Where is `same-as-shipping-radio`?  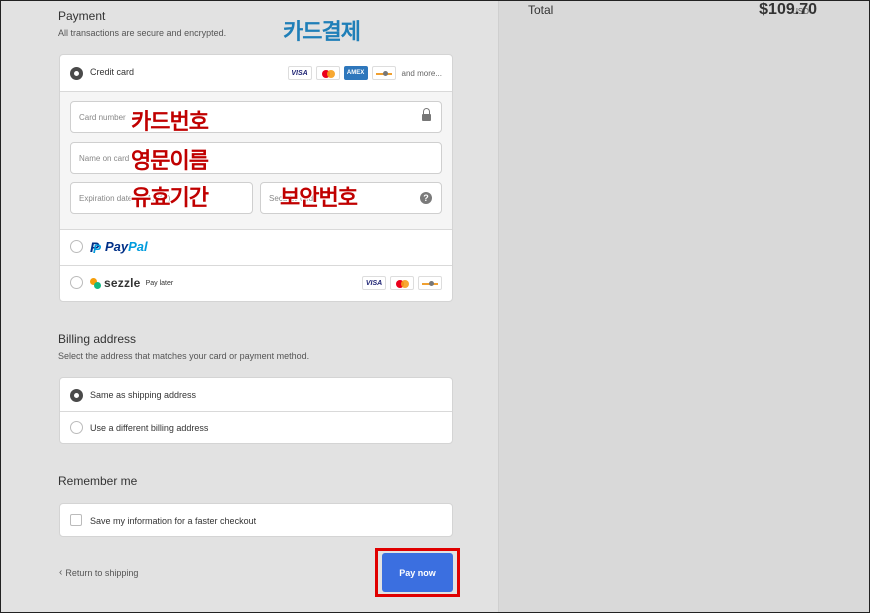 same-as-shipping-radio is located at coordinates (76, 395).